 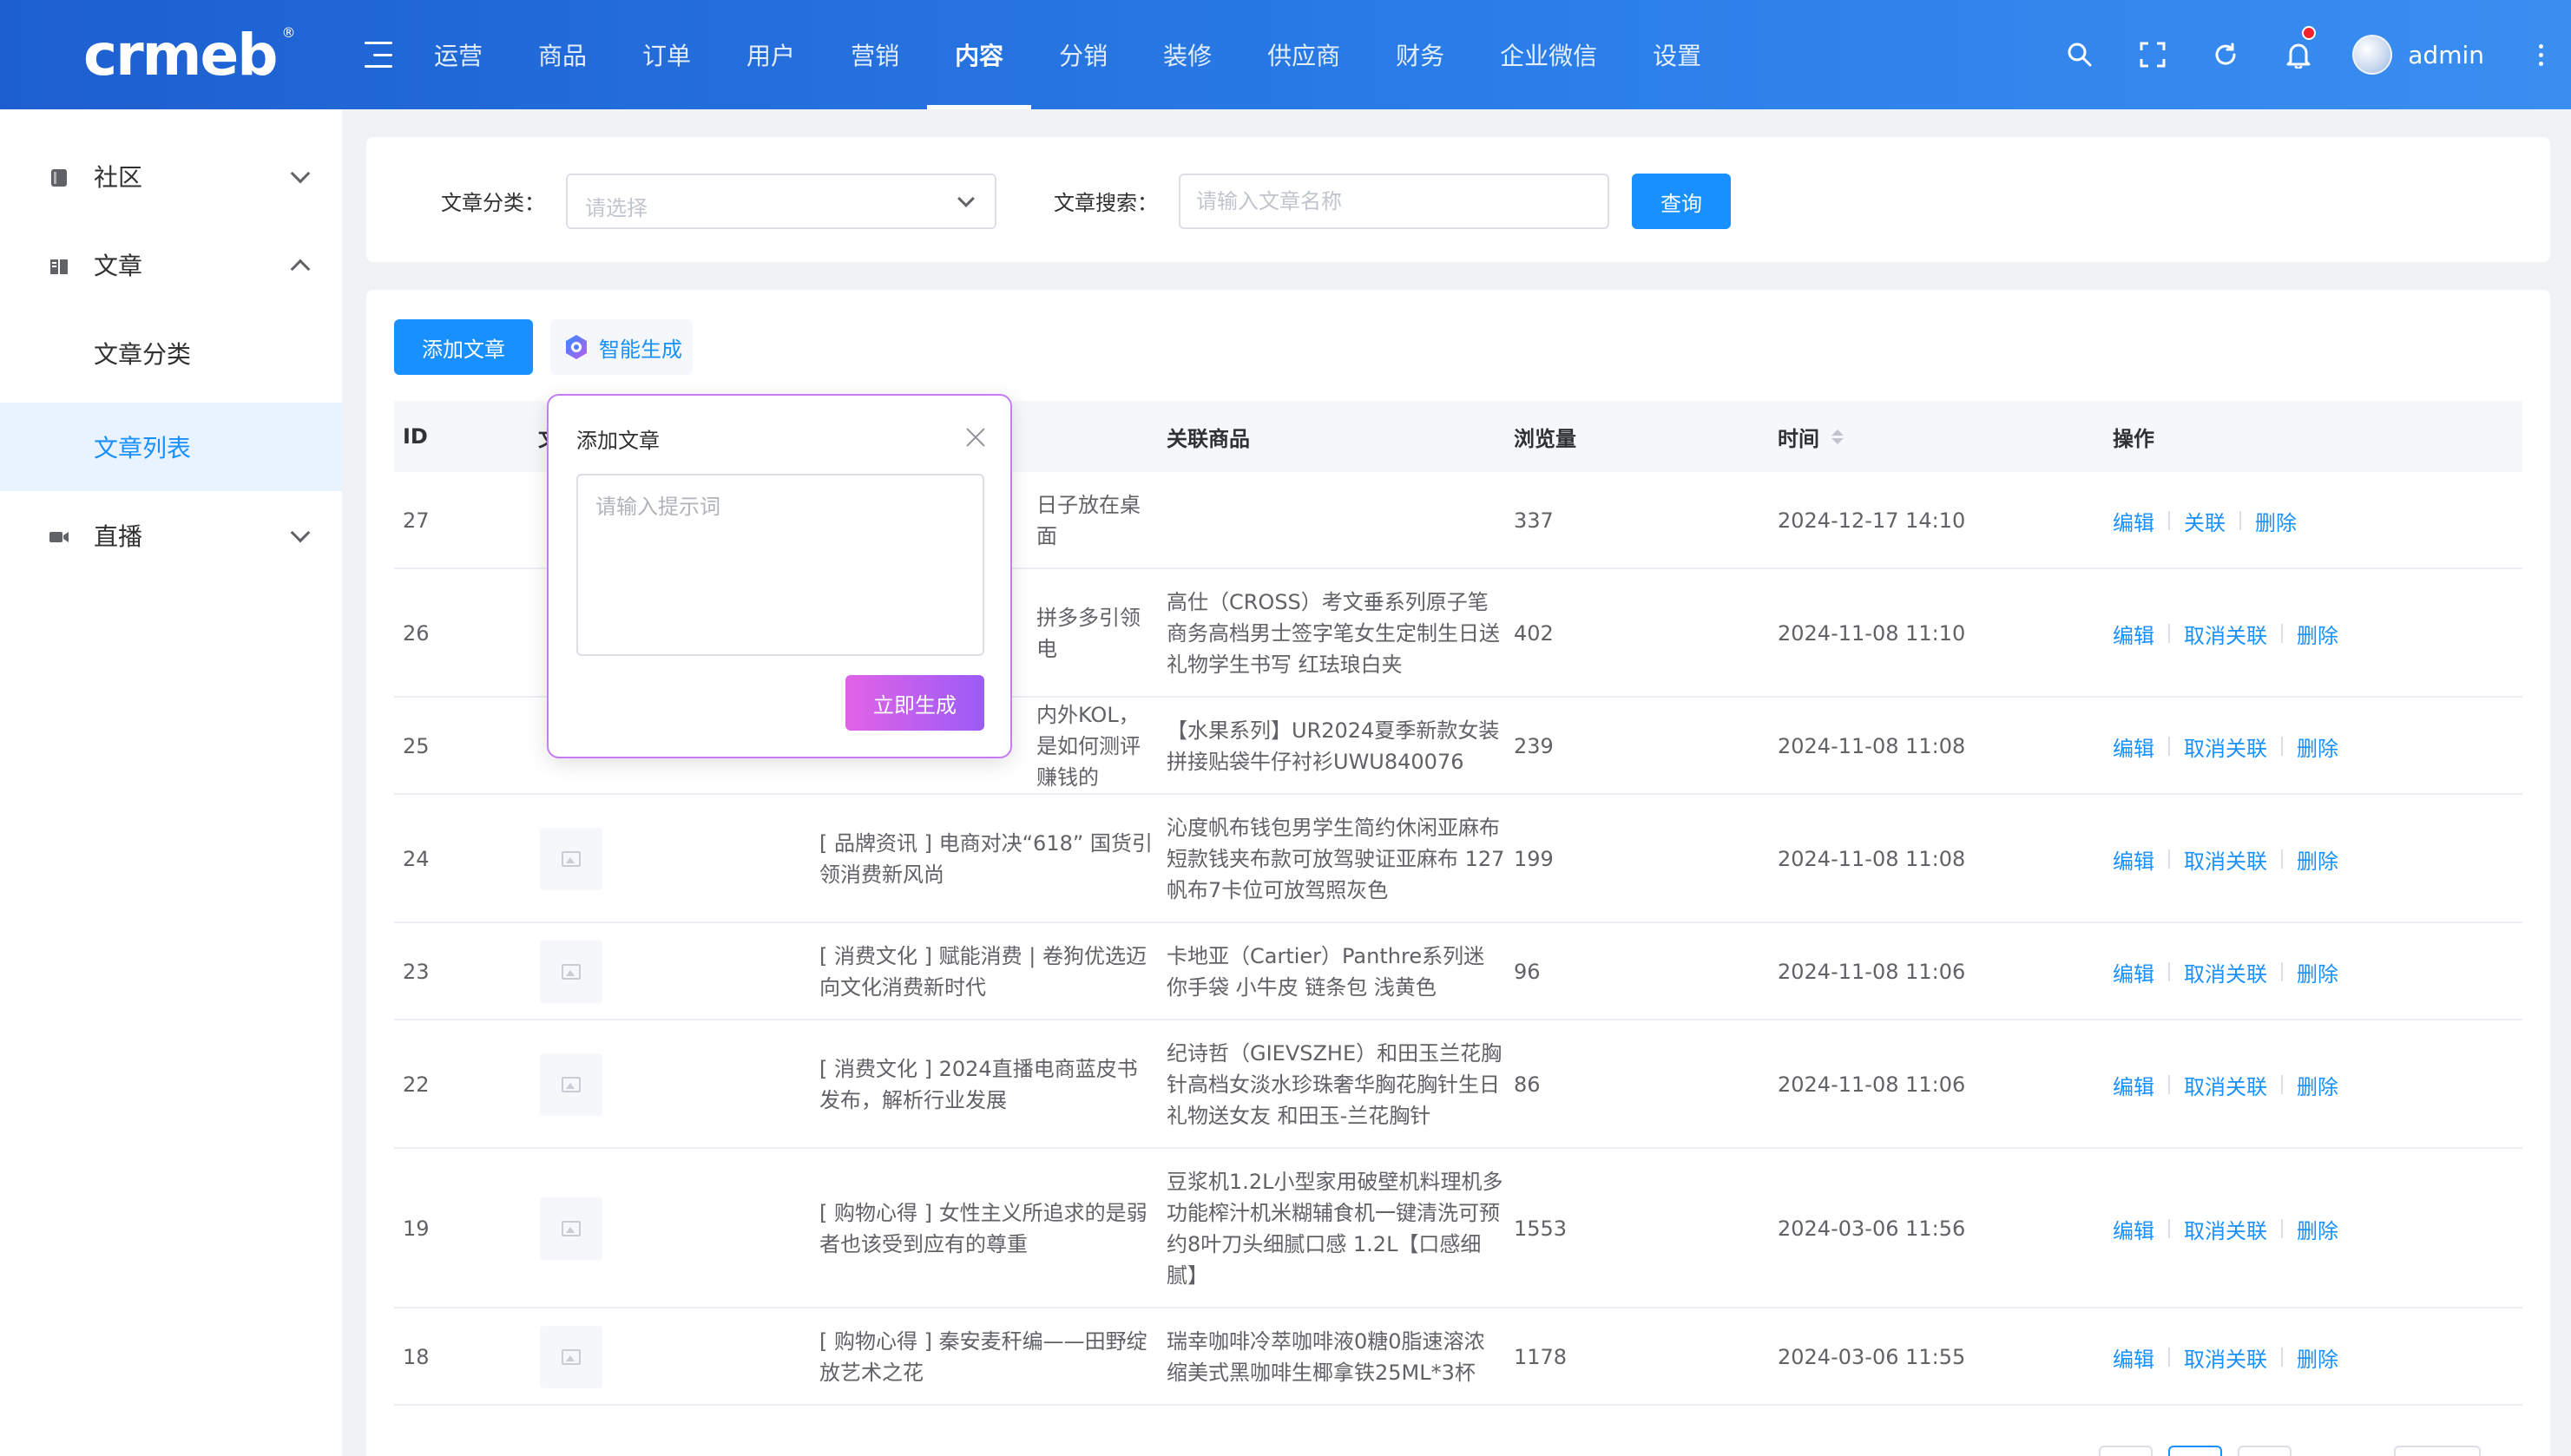 What do you see at coordinates (1872, 633) in the screenshot?
I see `time-cell-text: 2024-11-08 11:10` at bounding box center [1872, 633].